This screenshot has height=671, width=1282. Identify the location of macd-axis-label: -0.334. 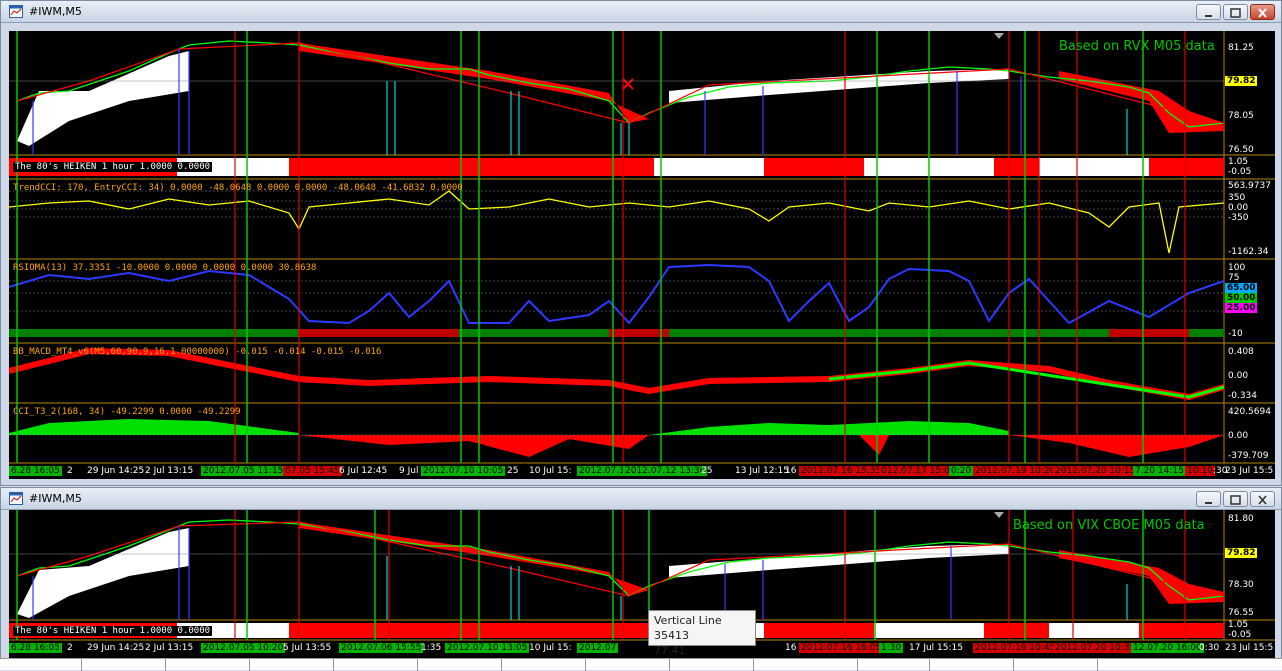
(1243, 396).